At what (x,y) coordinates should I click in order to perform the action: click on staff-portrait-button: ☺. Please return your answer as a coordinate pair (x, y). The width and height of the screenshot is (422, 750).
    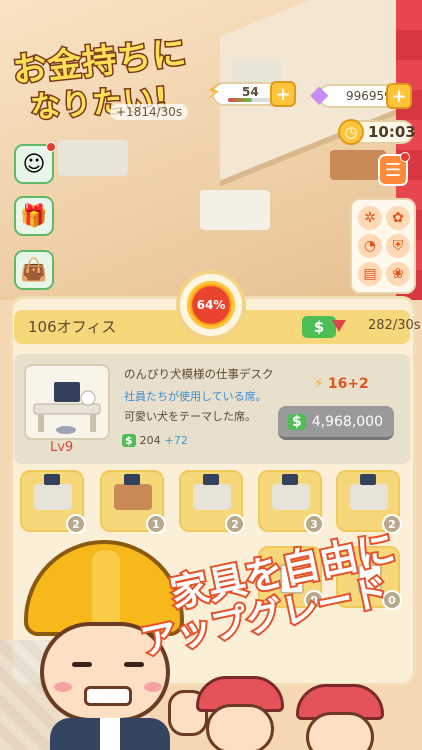
    Looking at the image, I should click on (35, 163).